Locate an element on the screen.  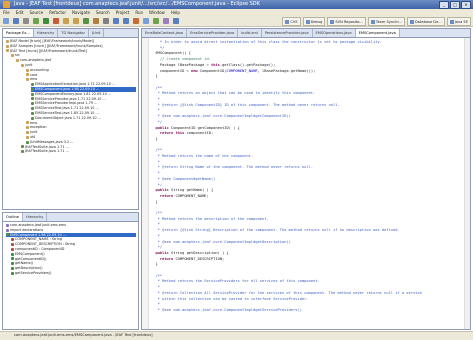
menu-item-run: Run is located at coordinates (139, 12).